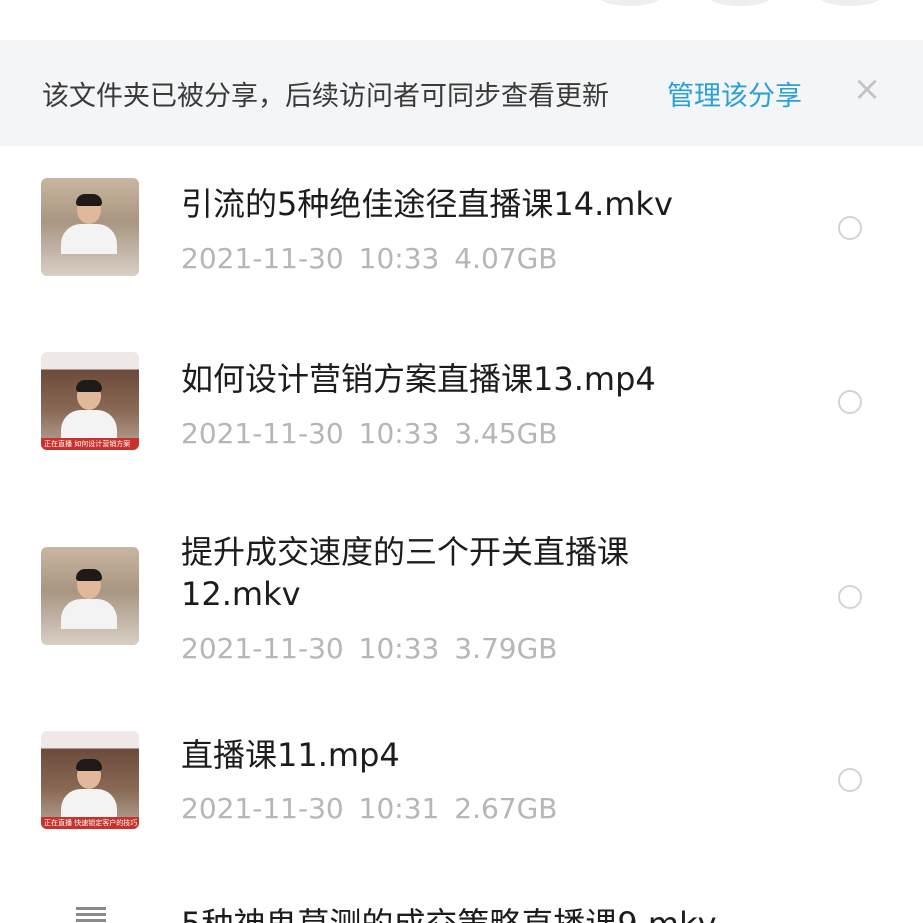  What do you see at coordinates (506, 258) in the screenshot?
I see `file-size: 4.07GB` at bounding box center [506, 258].